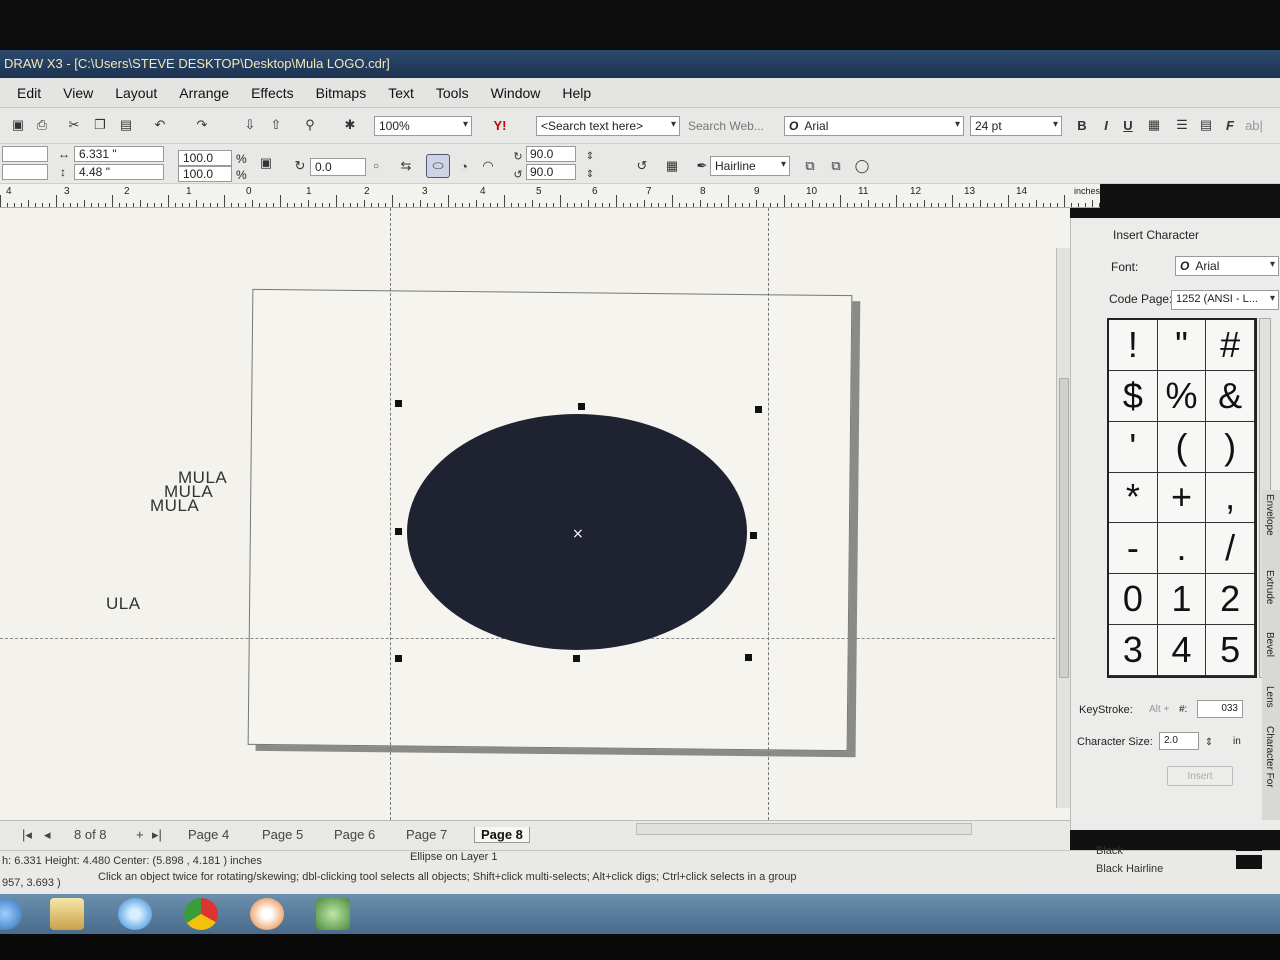 The width and height of the screenshot is (1280, 960). Describe the element at coordinates (157, 835) in the screenshot. I see `last-page-icon: ▸|` at that location.